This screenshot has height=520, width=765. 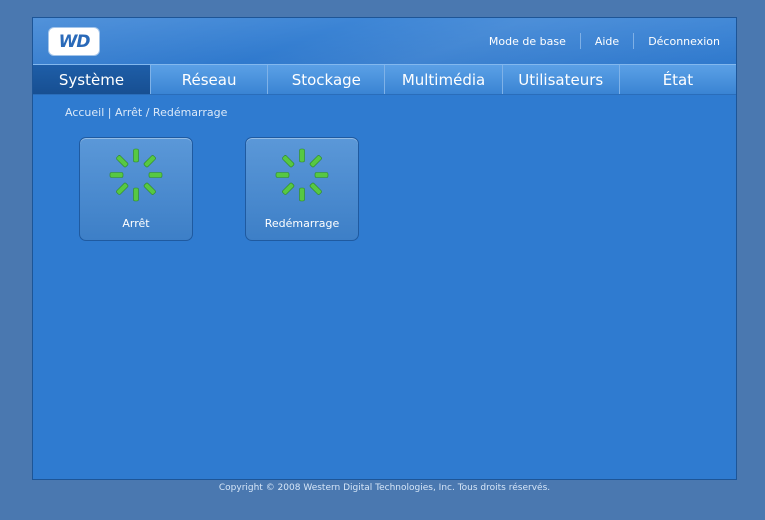 What do you see at coordinates (527, 41) in the screenshot?
I see `basic-mode-link: Mode de base` at bounding box center [527, 41].